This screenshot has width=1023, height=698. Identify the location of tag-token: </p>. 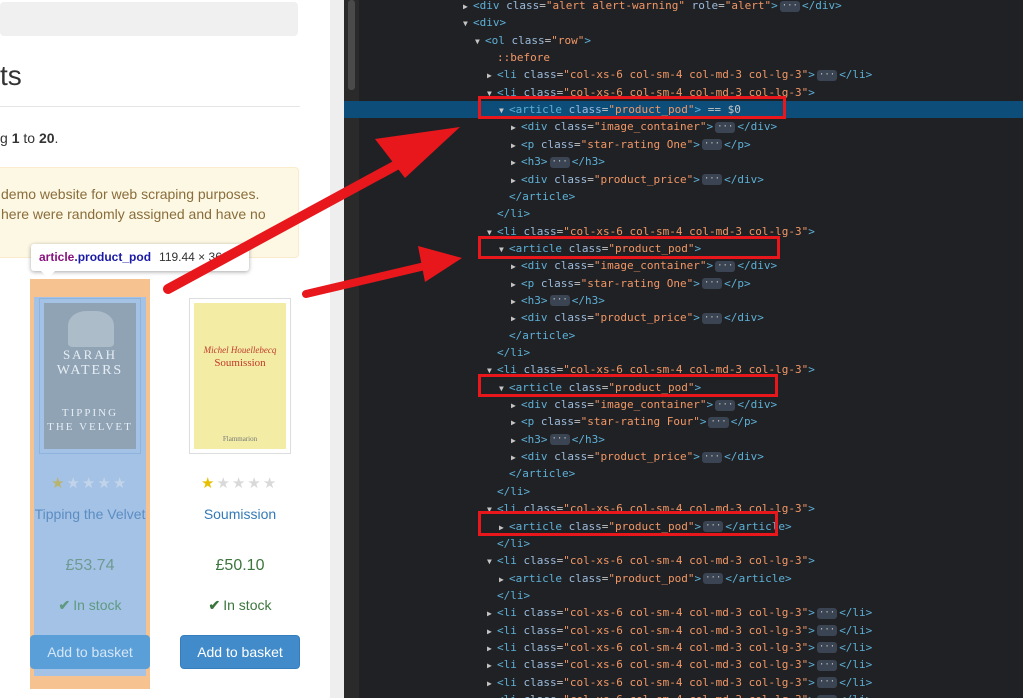
(744, 422).